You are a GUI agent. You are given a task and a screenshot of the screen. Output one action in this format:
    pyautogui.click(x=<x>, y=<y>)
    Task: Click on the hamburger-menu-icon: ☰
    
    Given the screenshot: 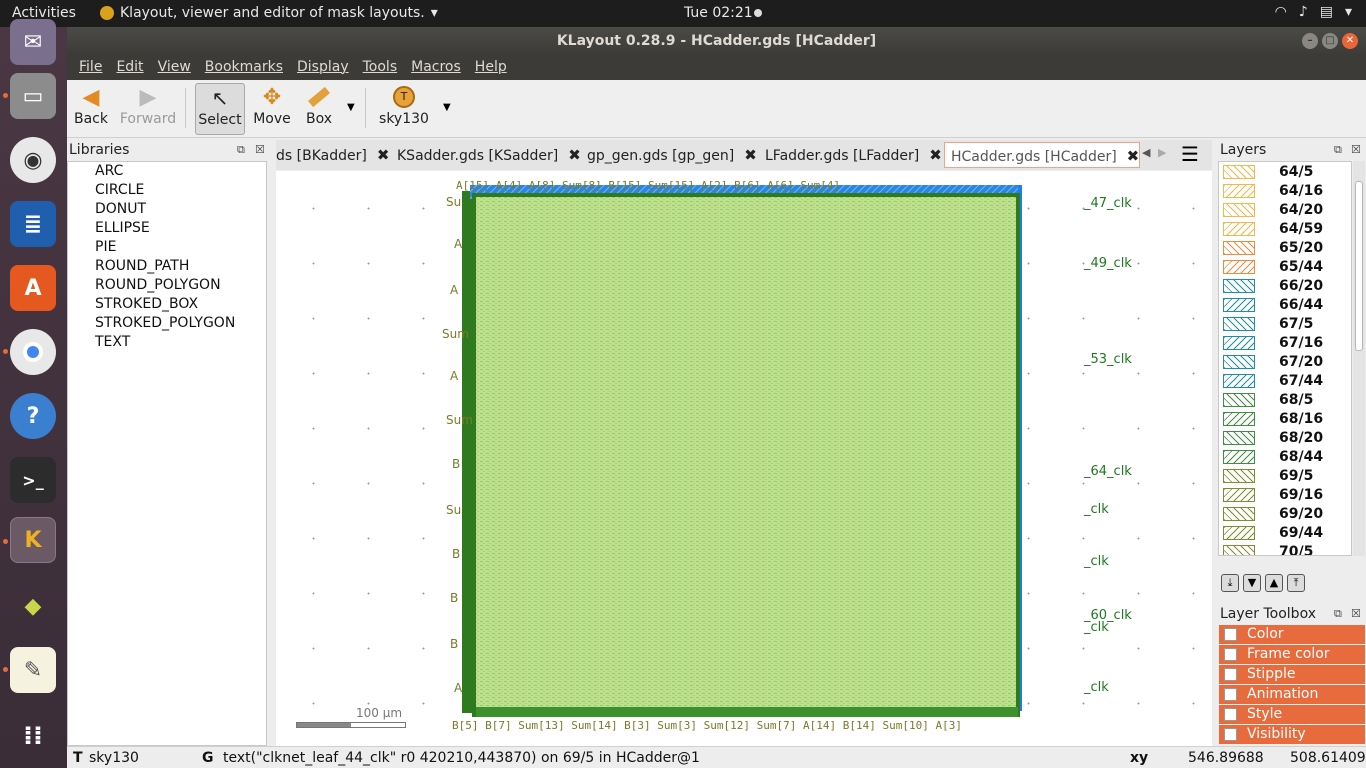 What is the action you would take?
    pyautogui.click(x=1190, y=154)
    